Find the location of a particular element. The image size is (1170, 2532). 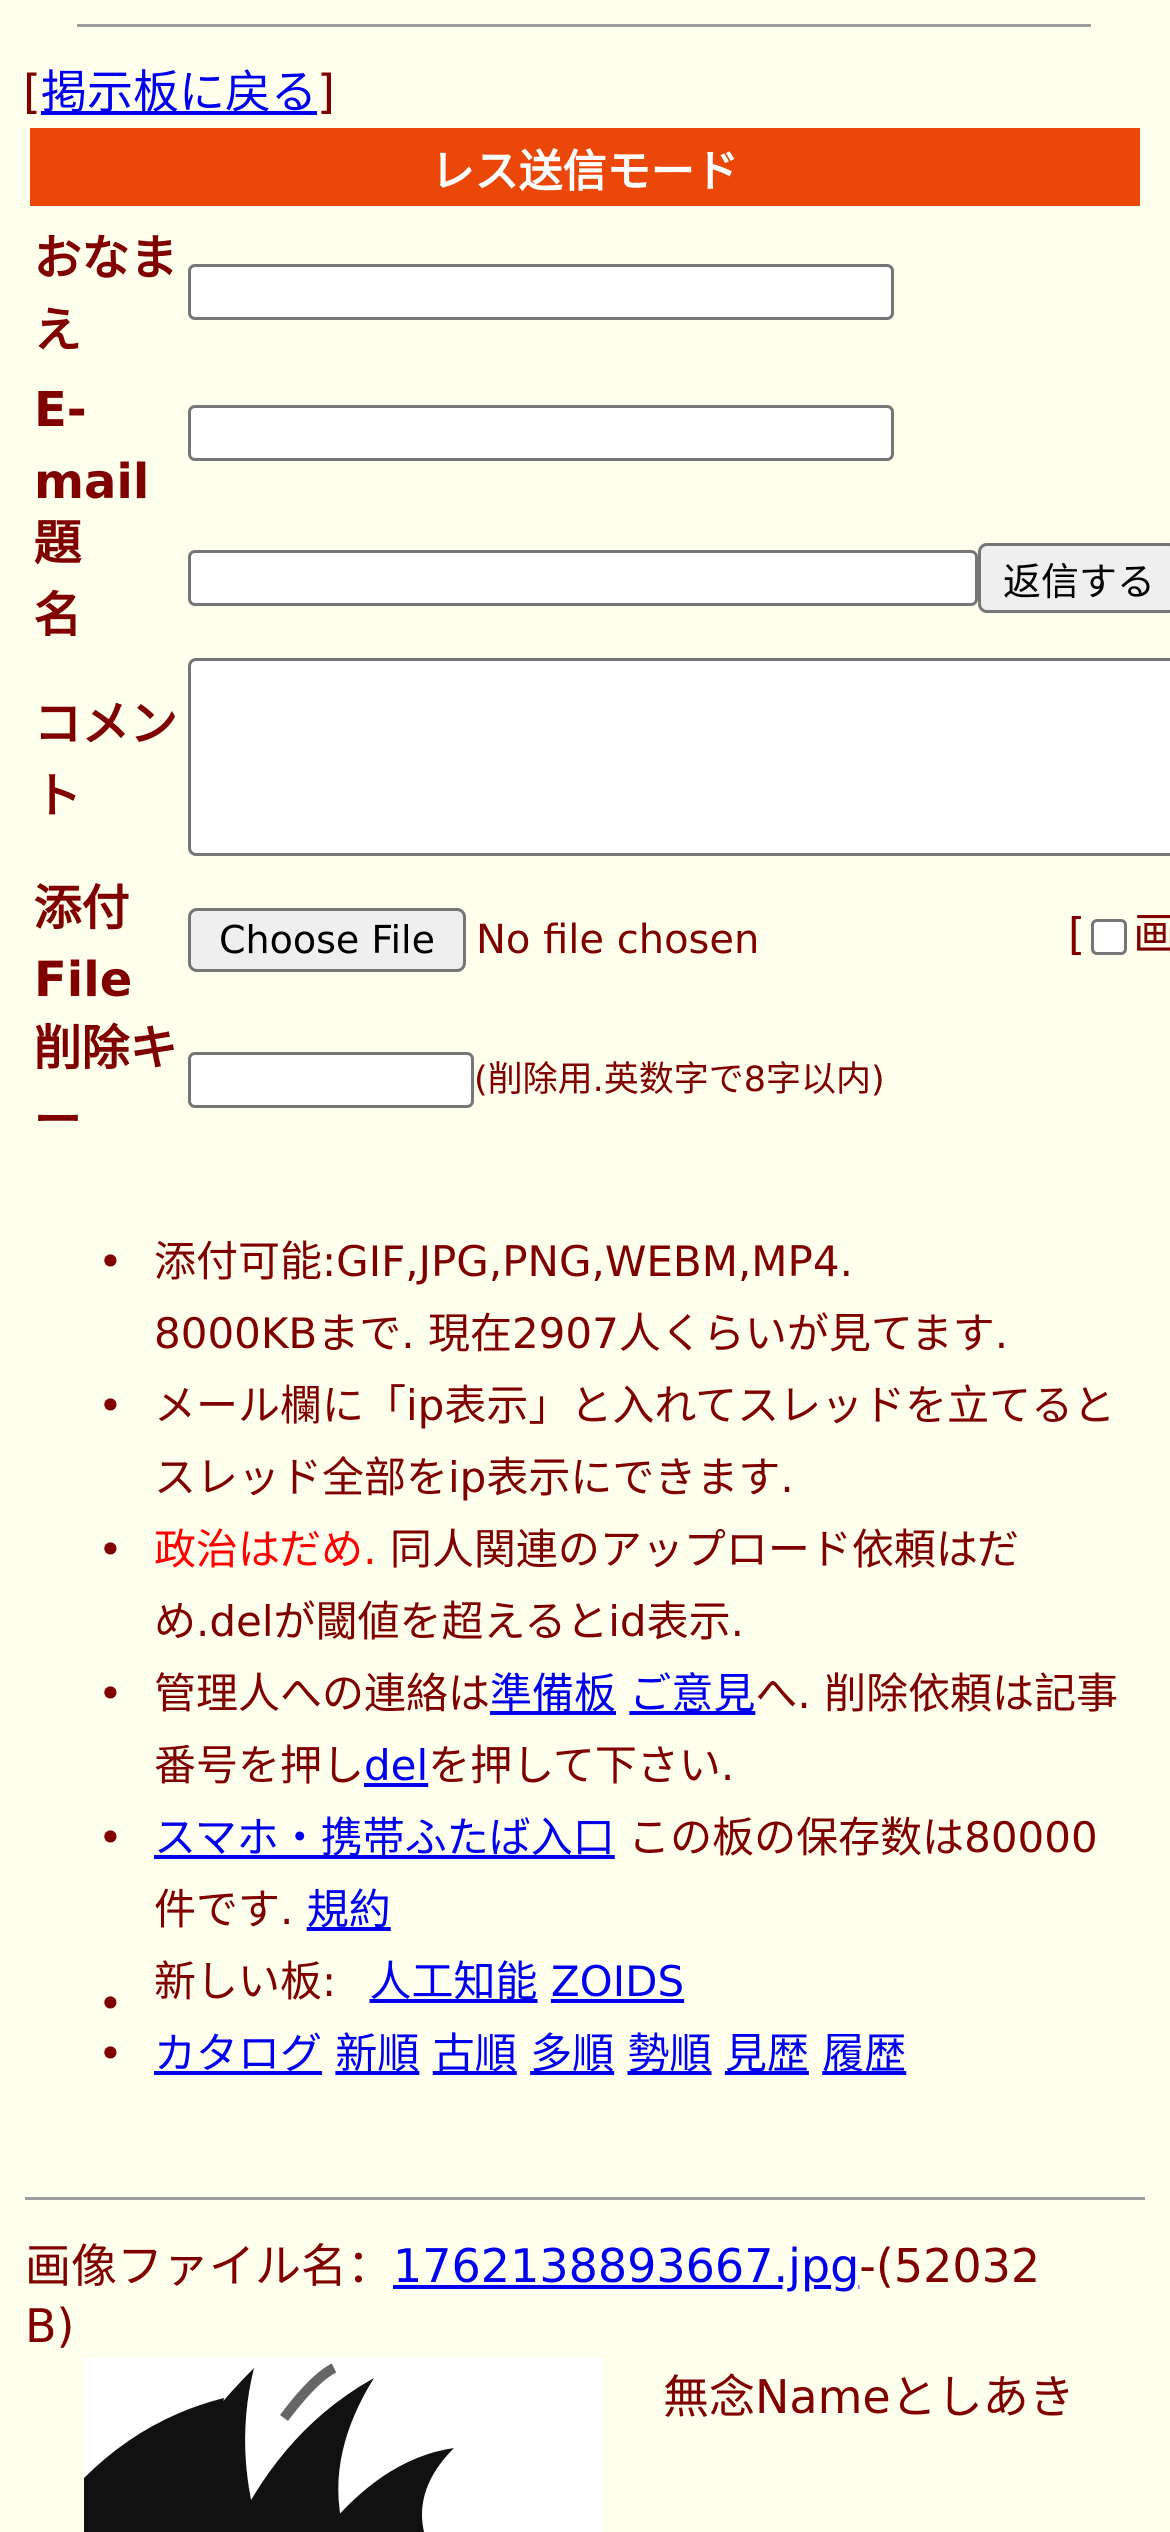

name-label-line1: おなま is located at coordinates (106, 258).